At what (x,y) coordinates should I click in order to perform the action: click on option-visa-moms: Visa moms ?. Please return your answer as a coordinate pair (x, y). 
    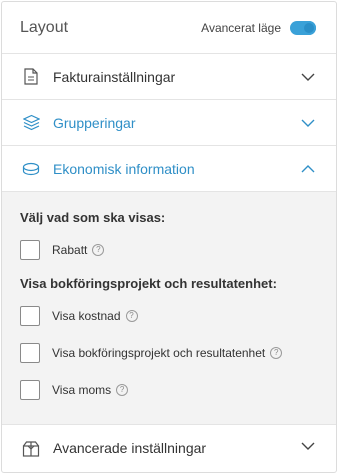
    Looking at the image, I should click on (169, 390).